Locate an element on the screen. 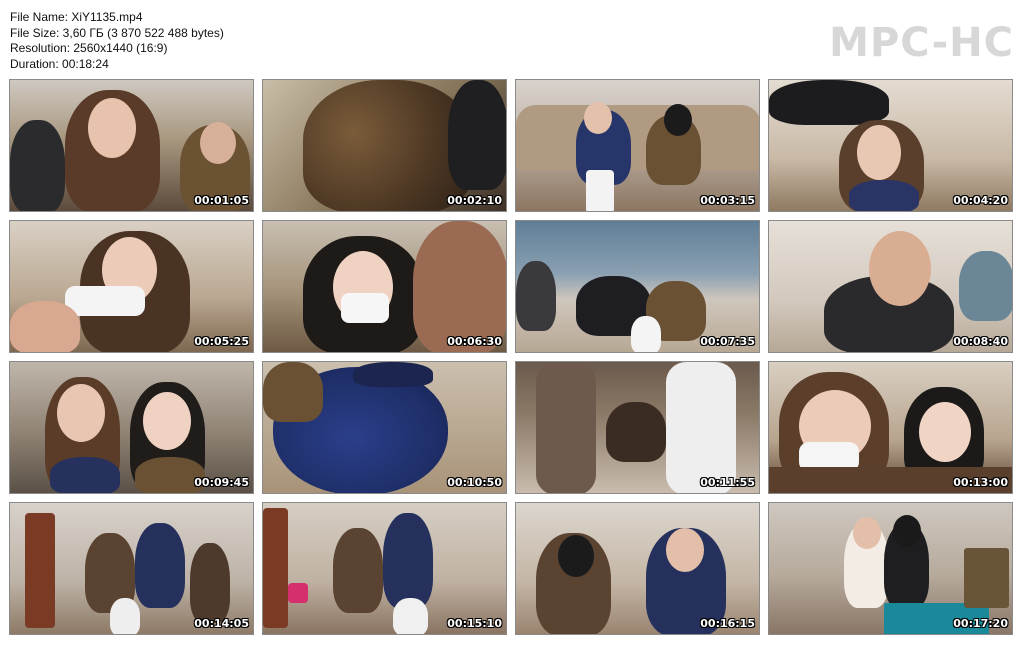 This screenshot has height=646, width=1024. timestamp-label: 00:05:25 is located at coordinates (221, 341).